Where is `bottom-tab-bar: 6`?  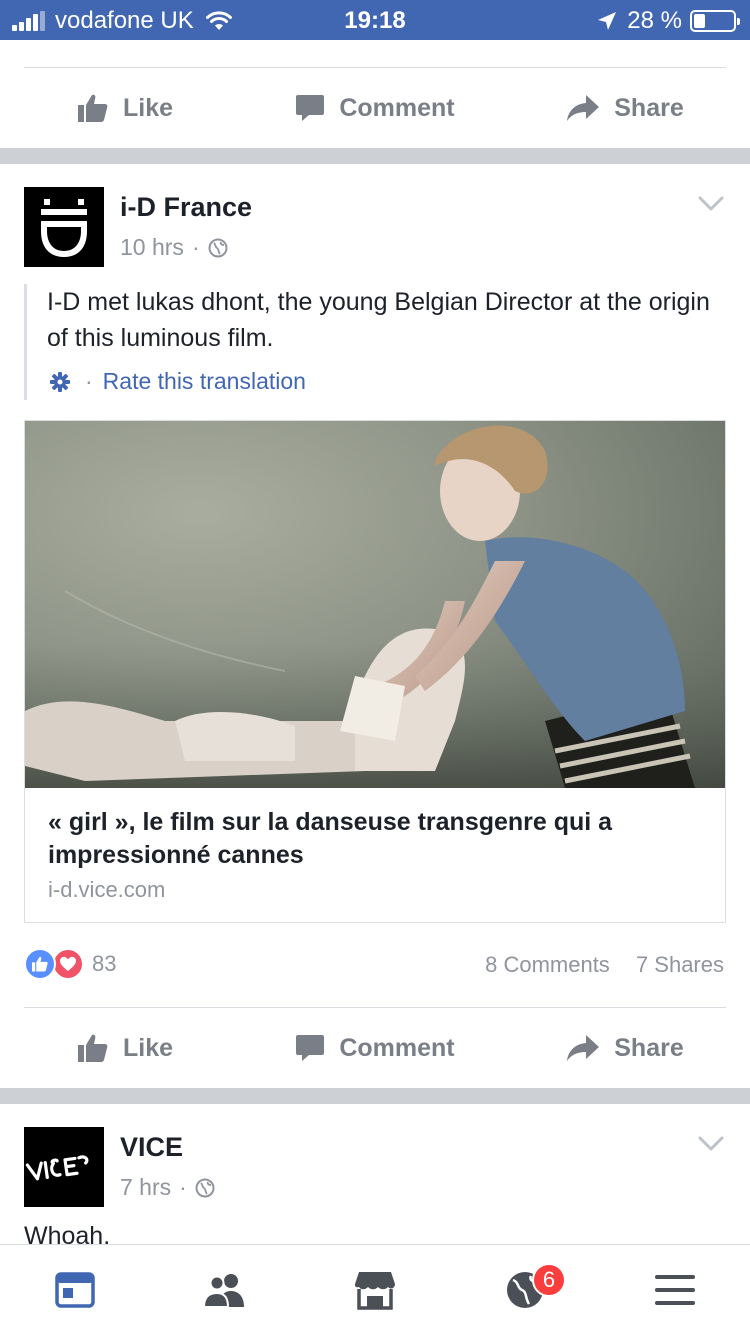 bottom-tab-bar: 6 is located at coordinates (375, 1289).